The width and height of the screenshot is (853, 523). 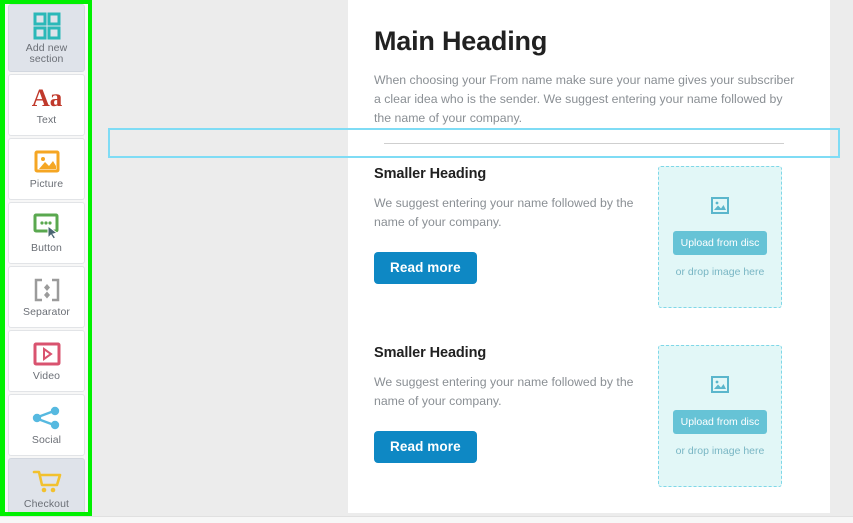 I want to click on sidebar-item-checkout: Checkout, so click(x=46, y=485).